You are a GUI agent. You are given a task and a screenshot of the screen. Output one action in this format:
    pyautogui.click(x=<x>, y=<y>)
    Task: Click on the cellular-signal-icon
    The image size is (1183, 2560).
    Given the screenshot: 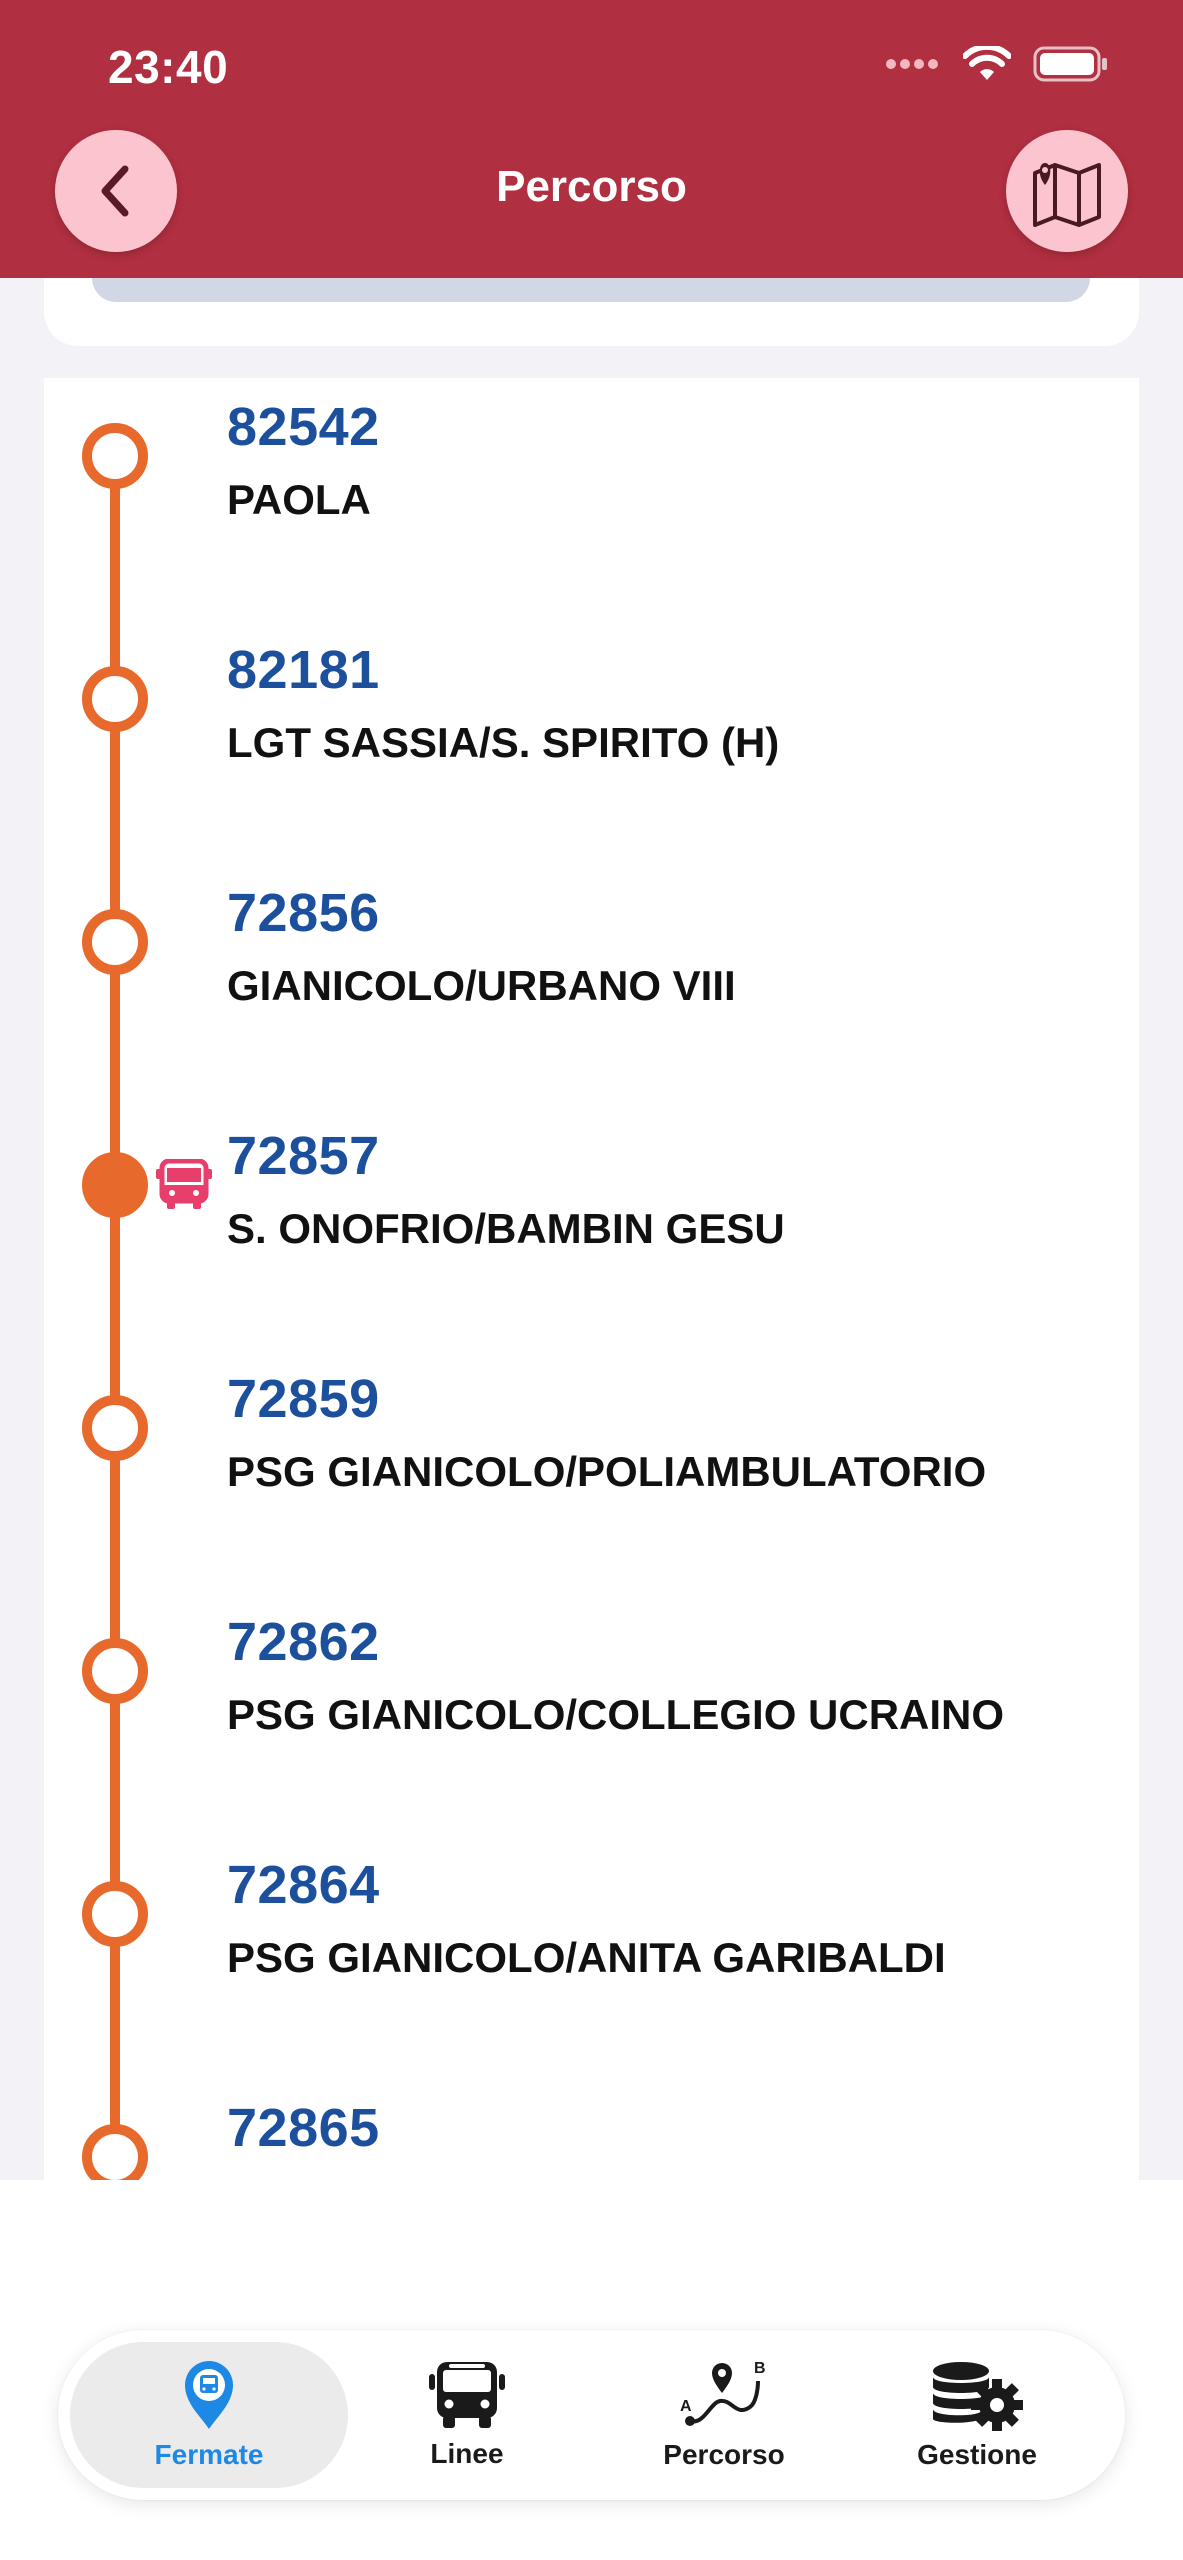 What is the action you would take?
    pyautogui.click(x=912, y=64)
    